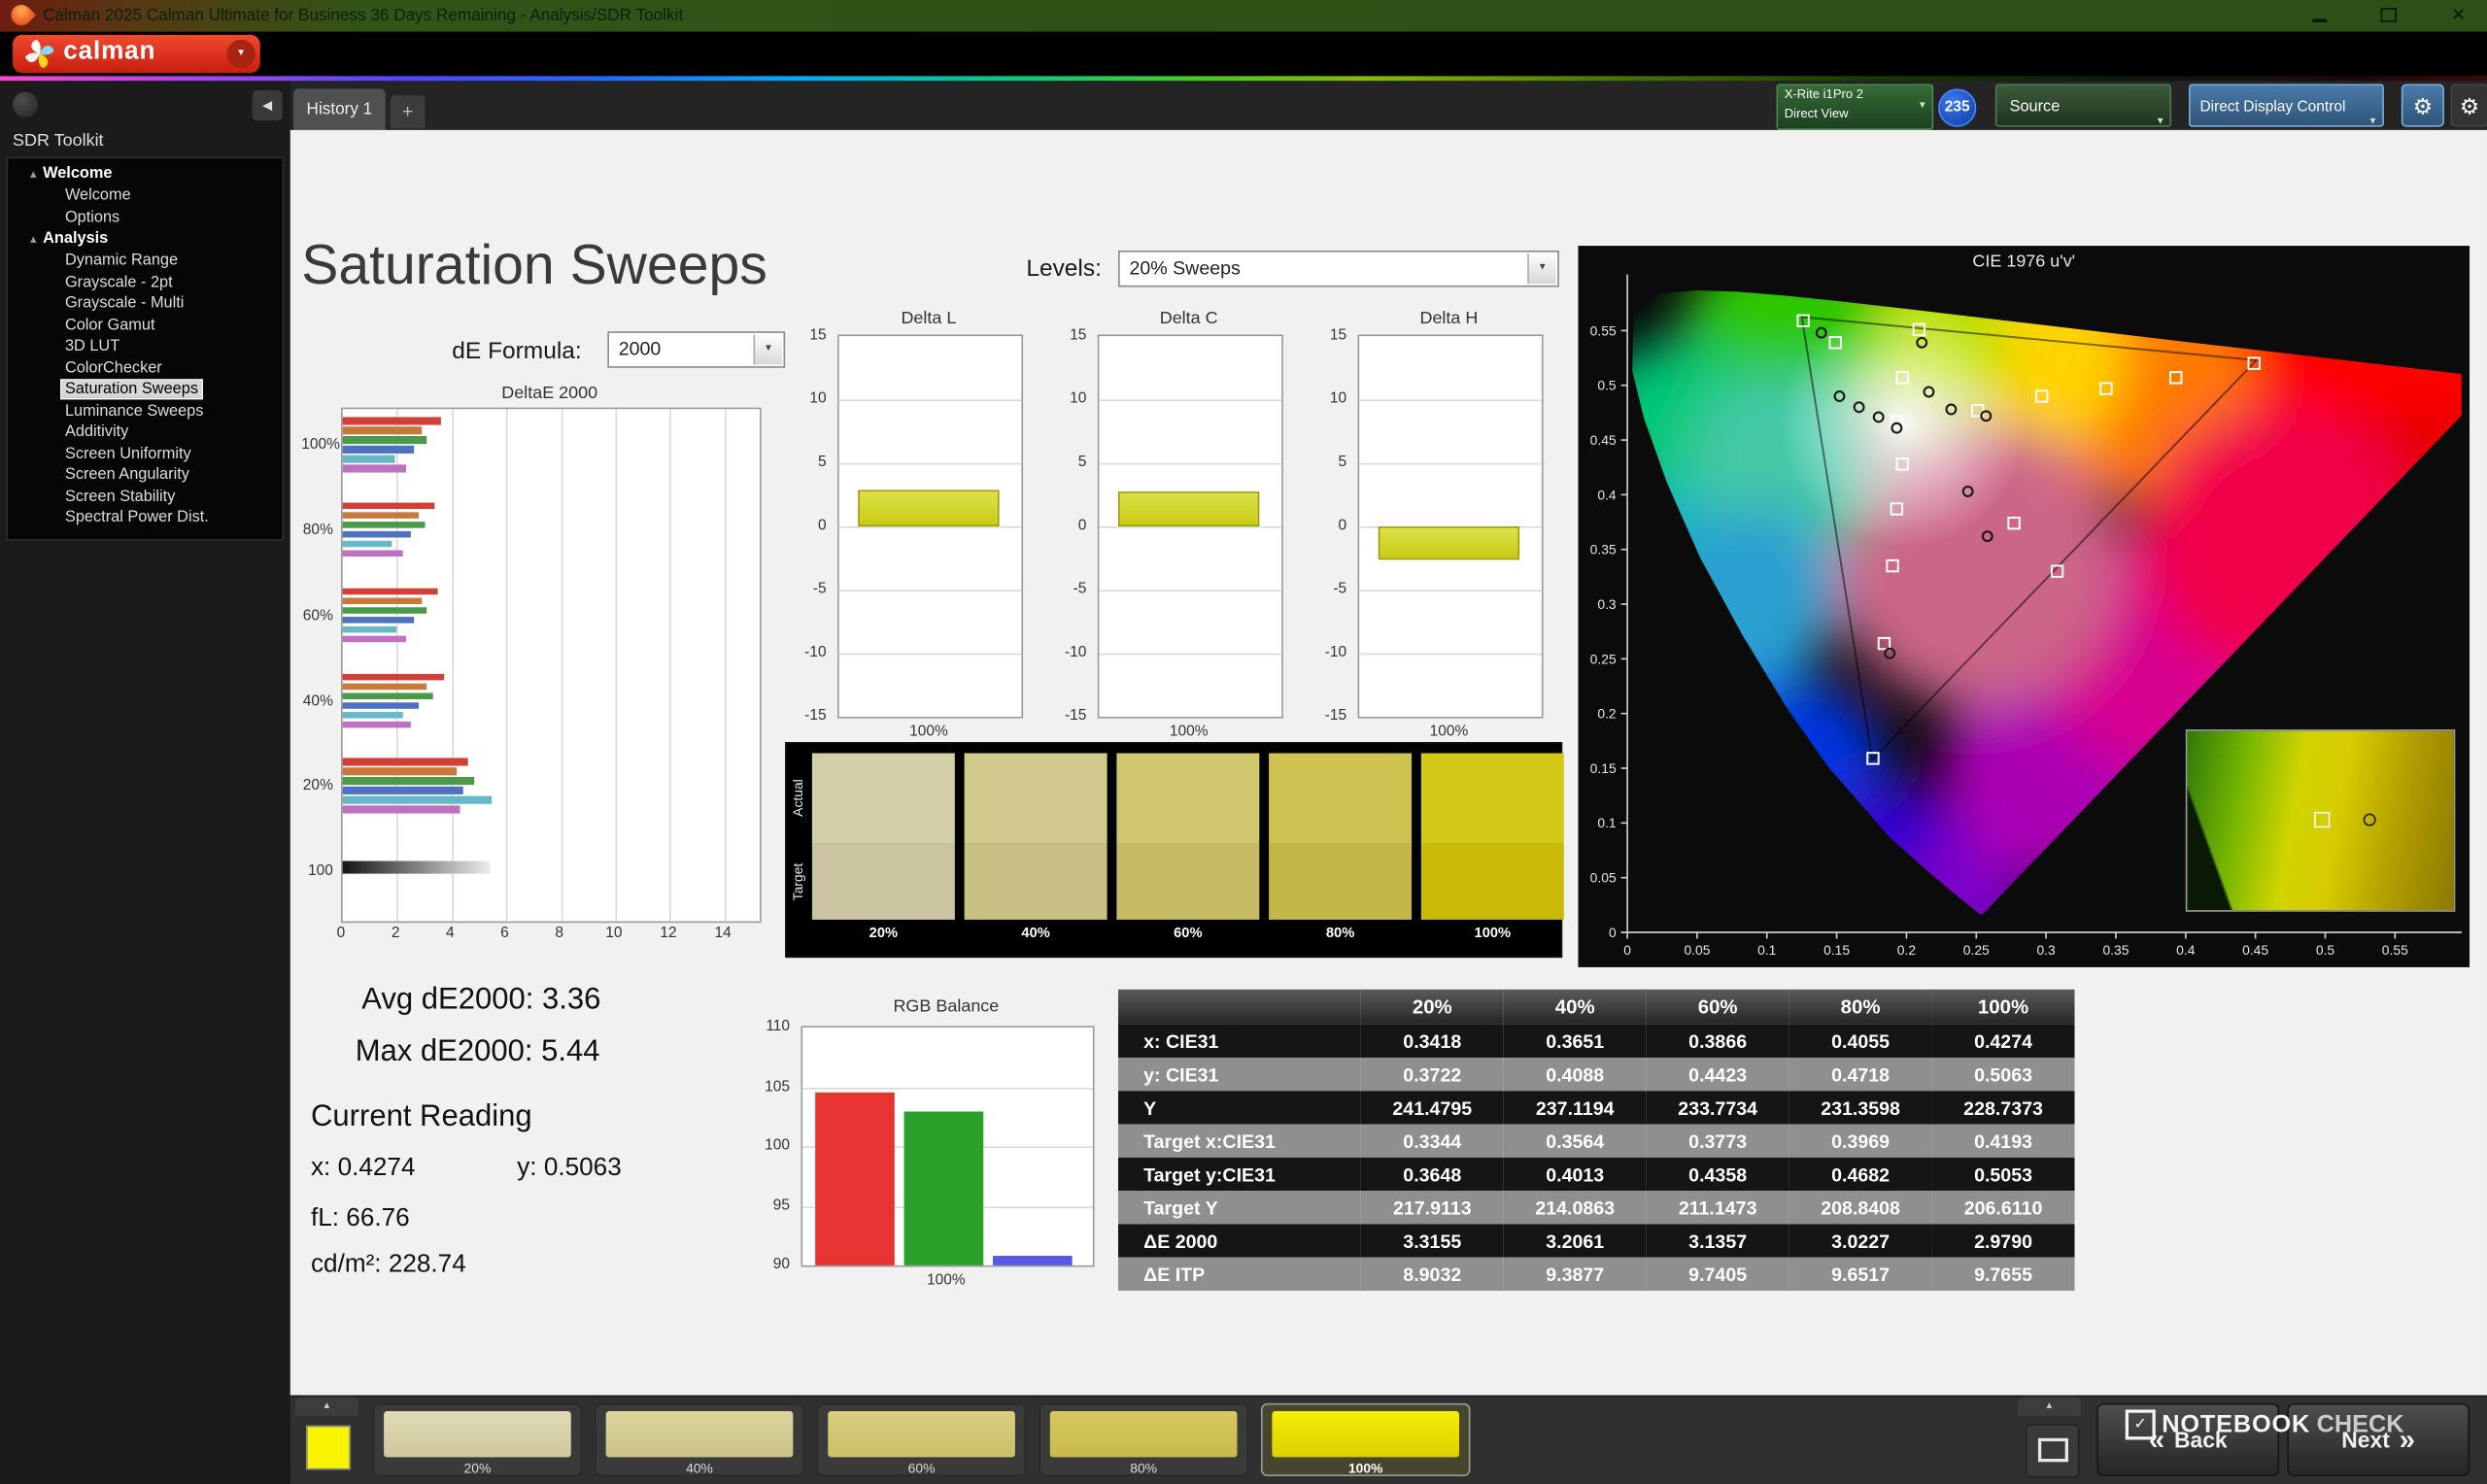  I want to click on deltaL-bar, so click(929, 508).